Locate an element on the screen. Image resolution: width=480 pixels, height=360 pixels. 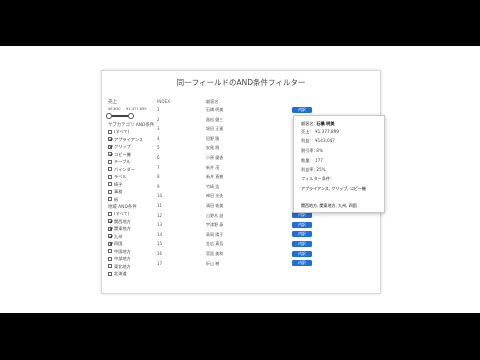
subcategory-option: コピー機 is located at coordinates (125, 155).